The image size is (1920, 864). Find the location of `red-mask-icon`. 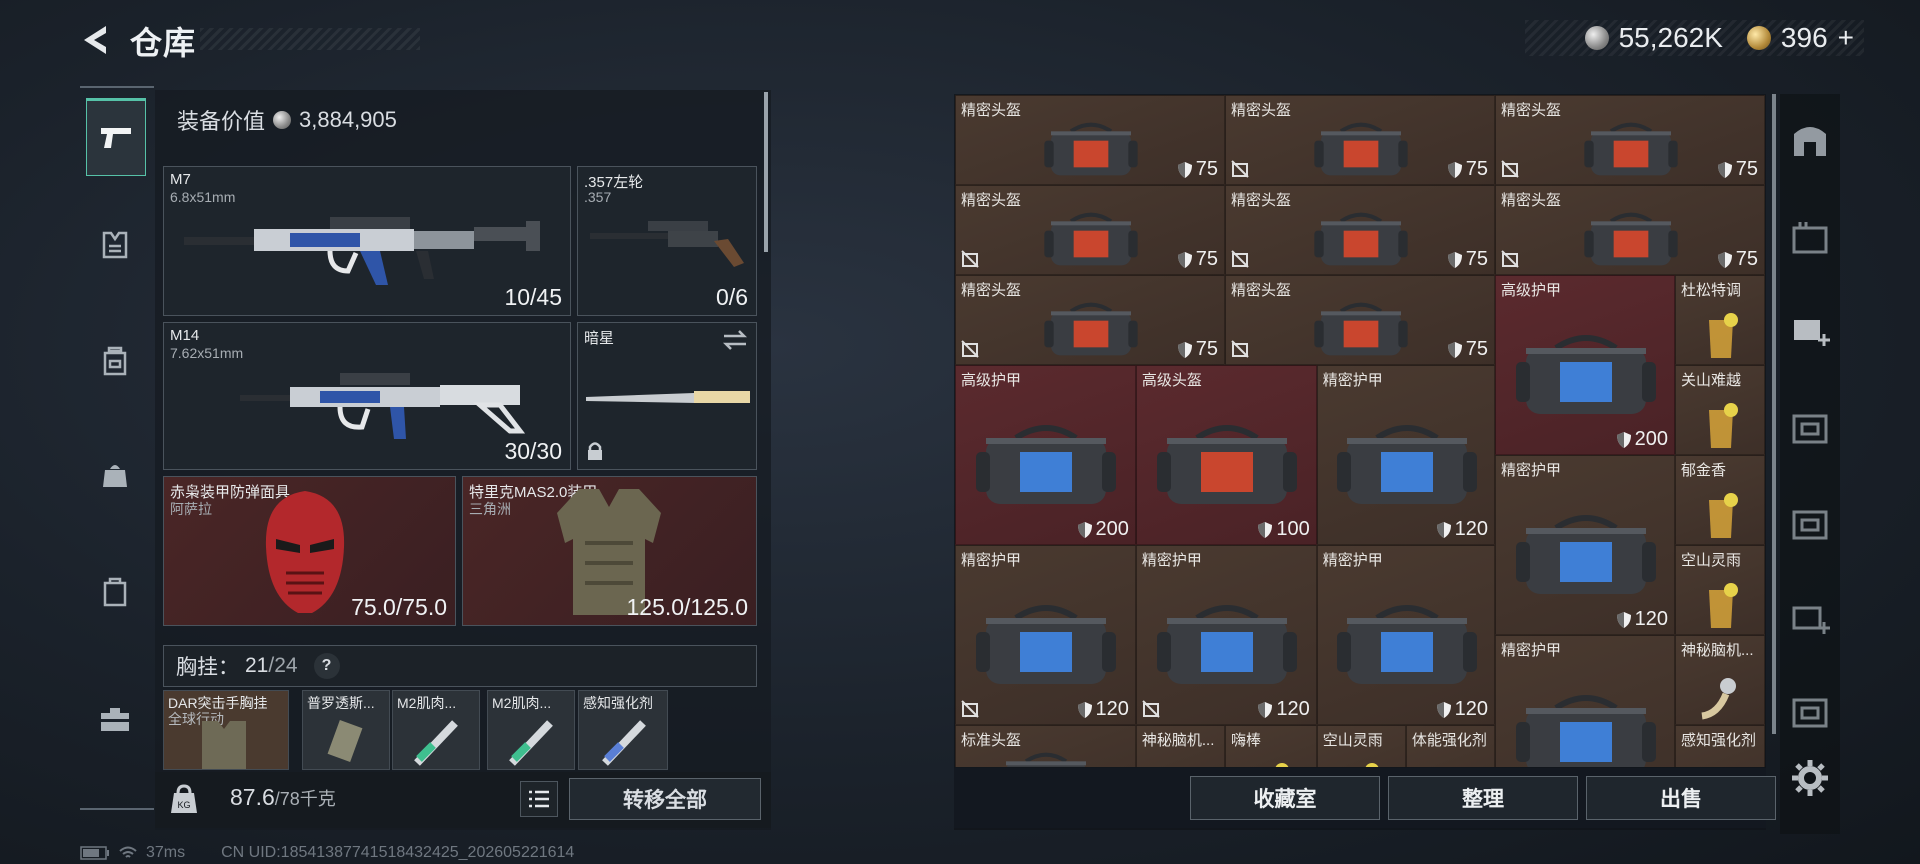

red-mask-icon is located at coordinates (305, 552).